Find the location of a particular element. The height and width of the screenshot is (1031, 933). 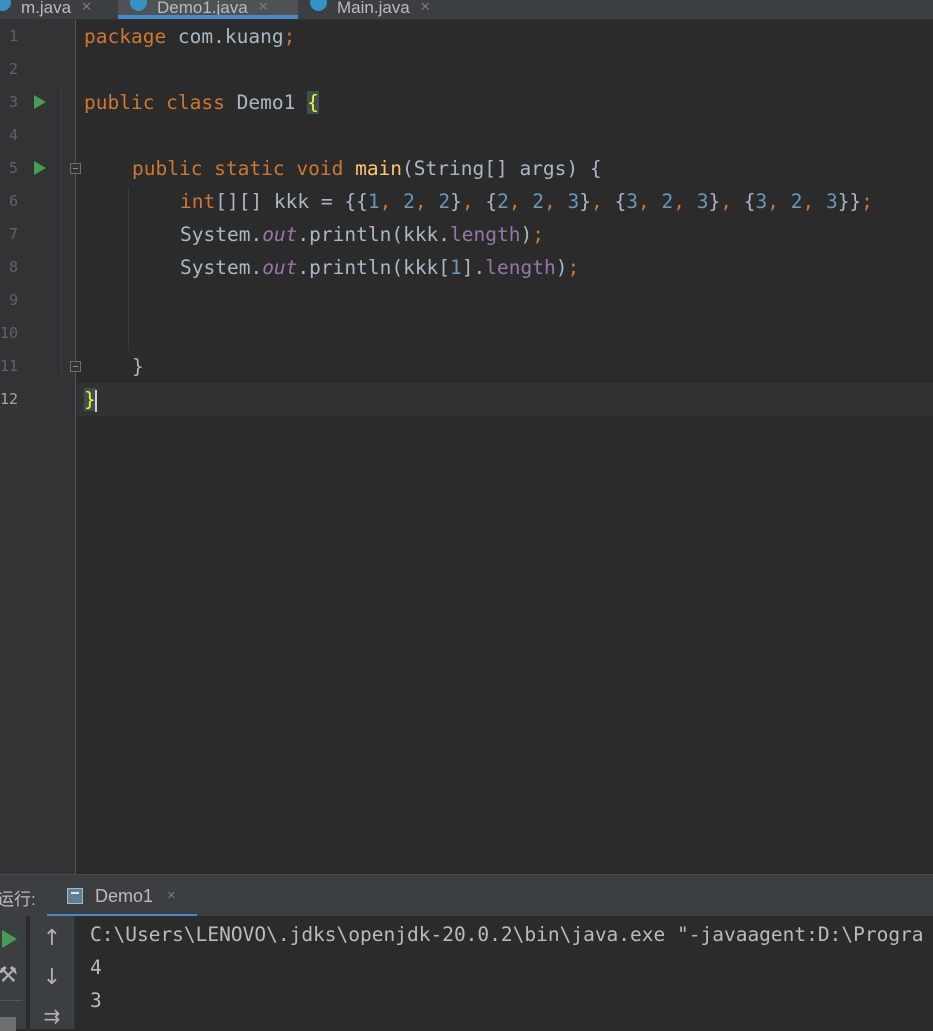

line-number: 4 is located at coordinates (13, 135).